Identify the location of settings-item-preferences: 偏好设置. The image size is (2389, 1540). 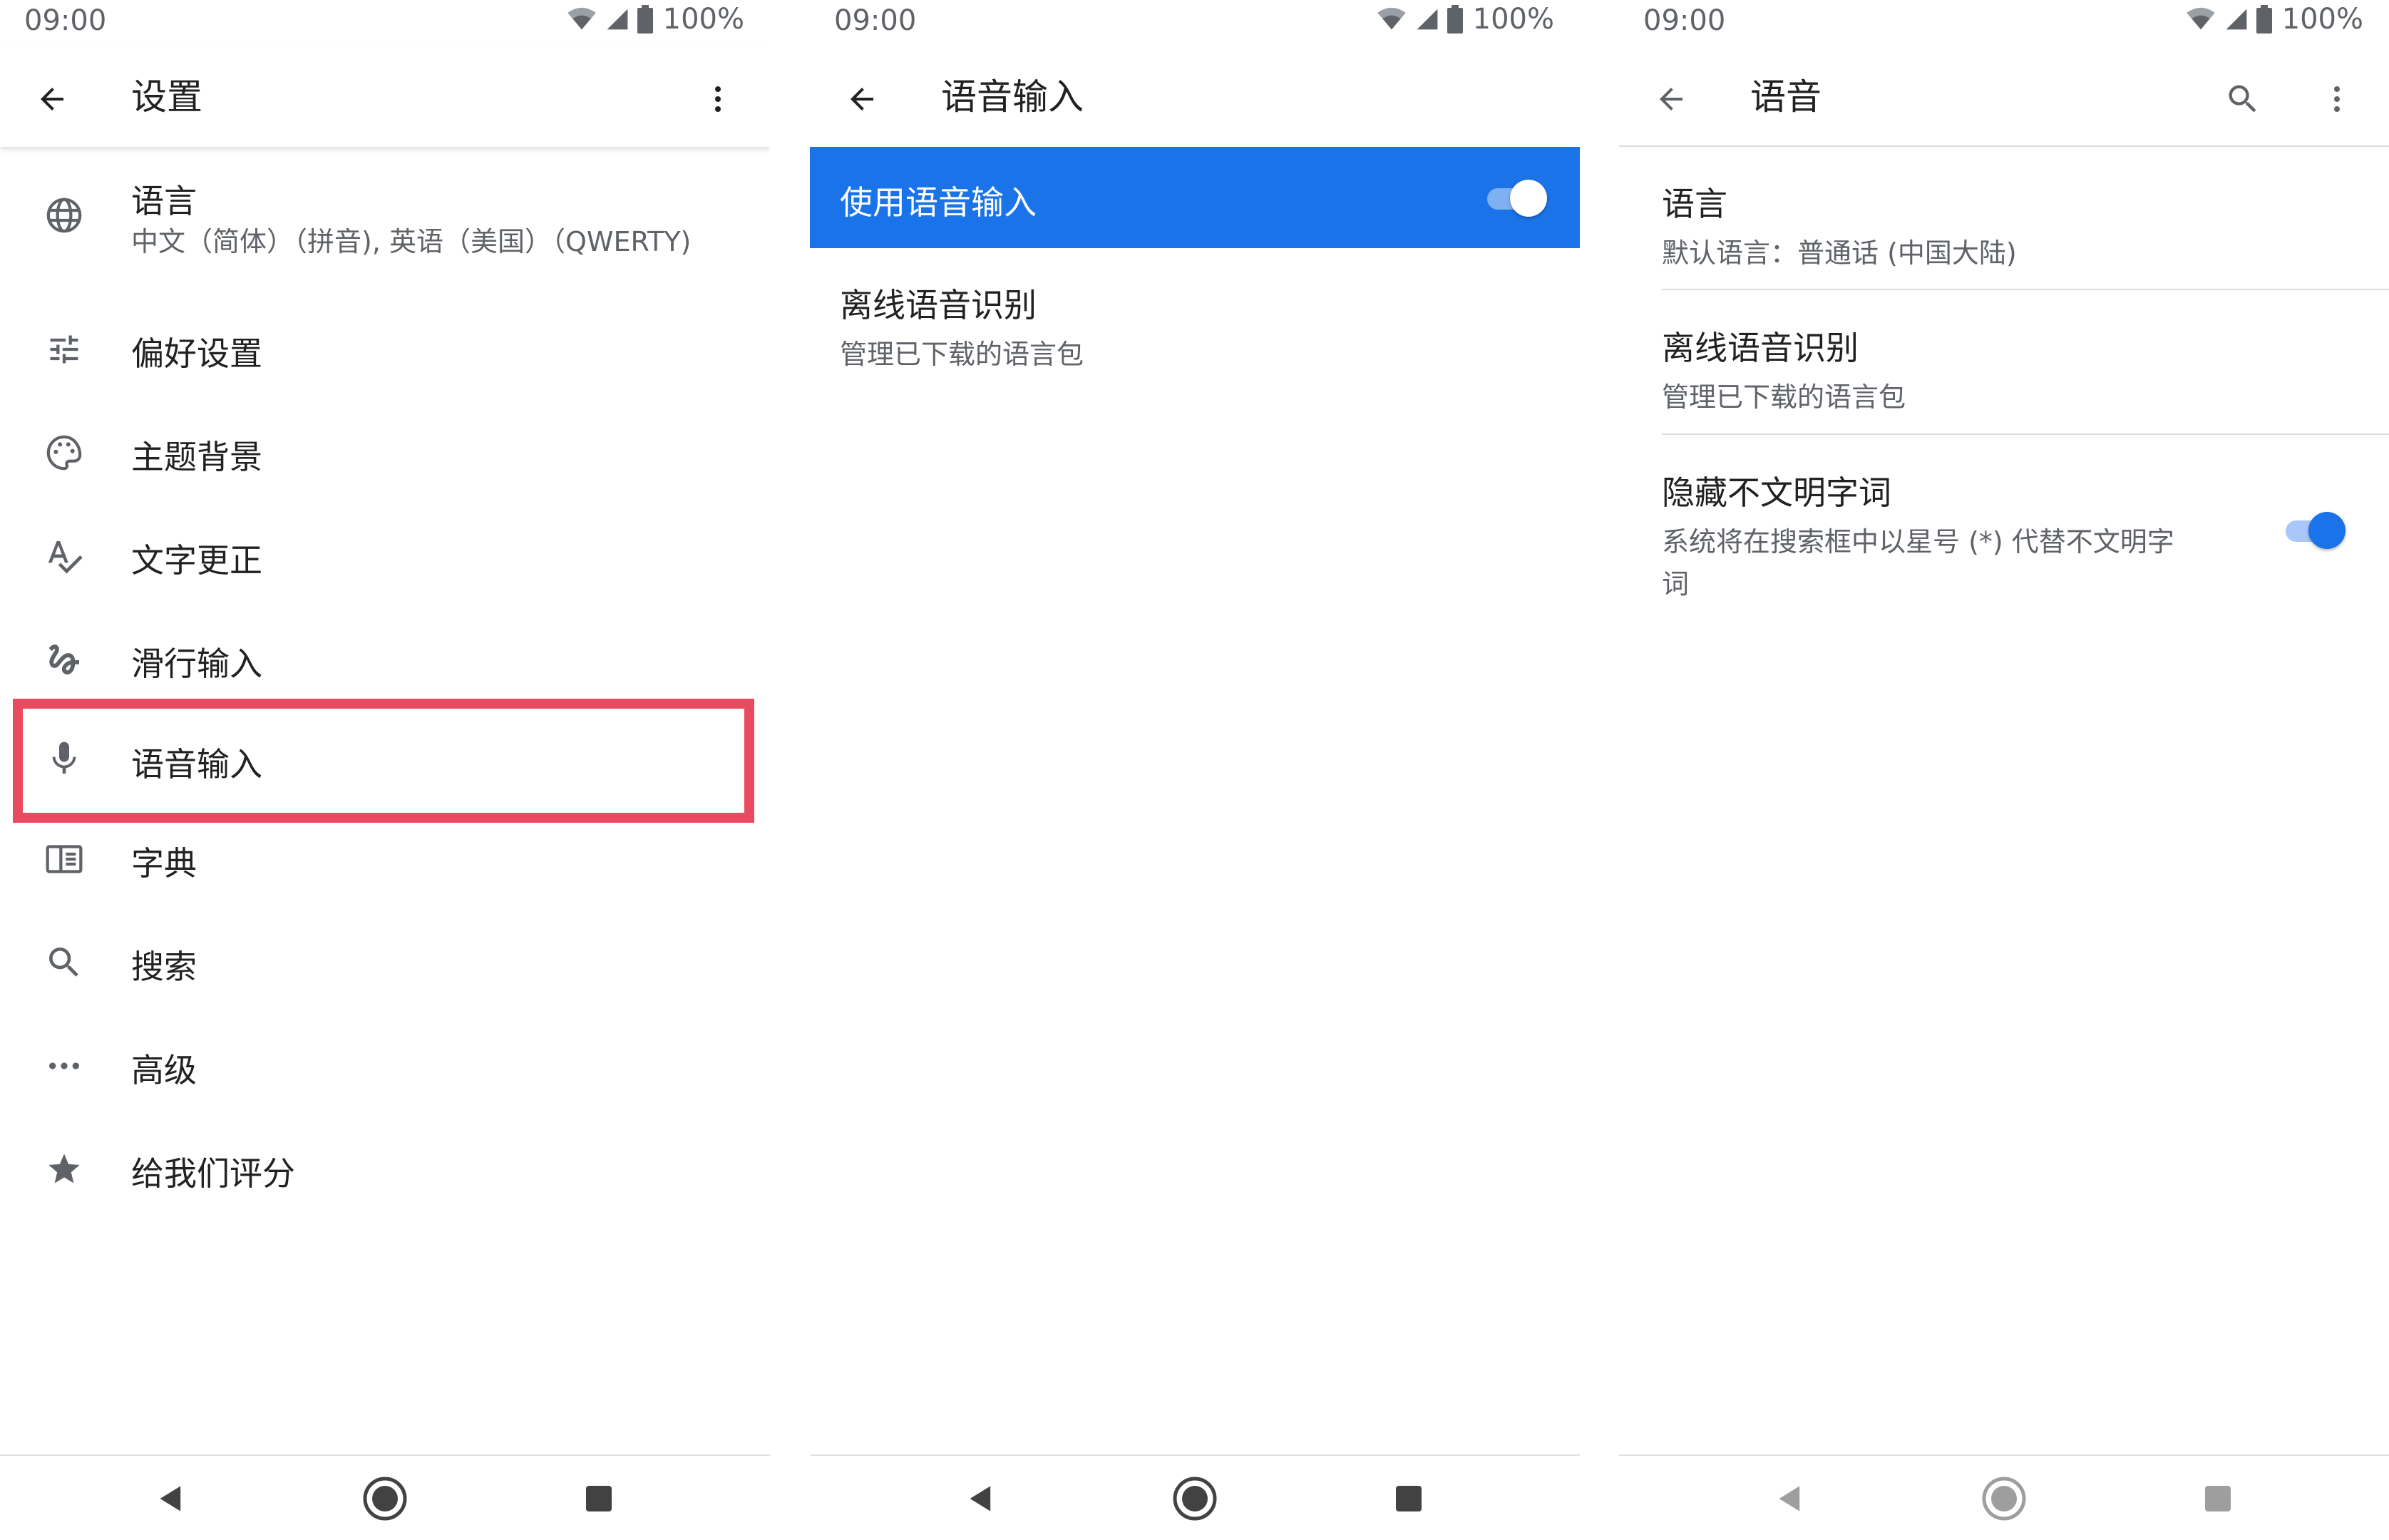
(385, 349).